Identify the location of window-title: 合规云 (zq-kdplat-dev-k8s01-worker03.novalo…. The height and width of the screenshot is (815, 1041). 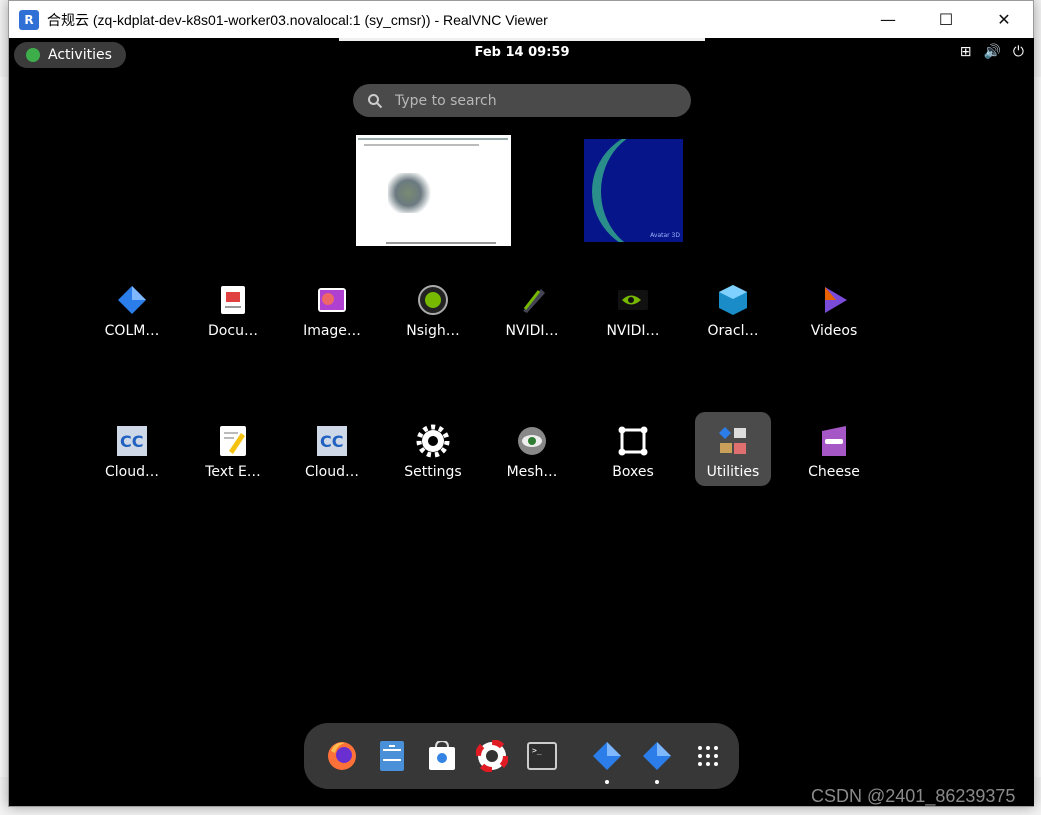
(297, 19).